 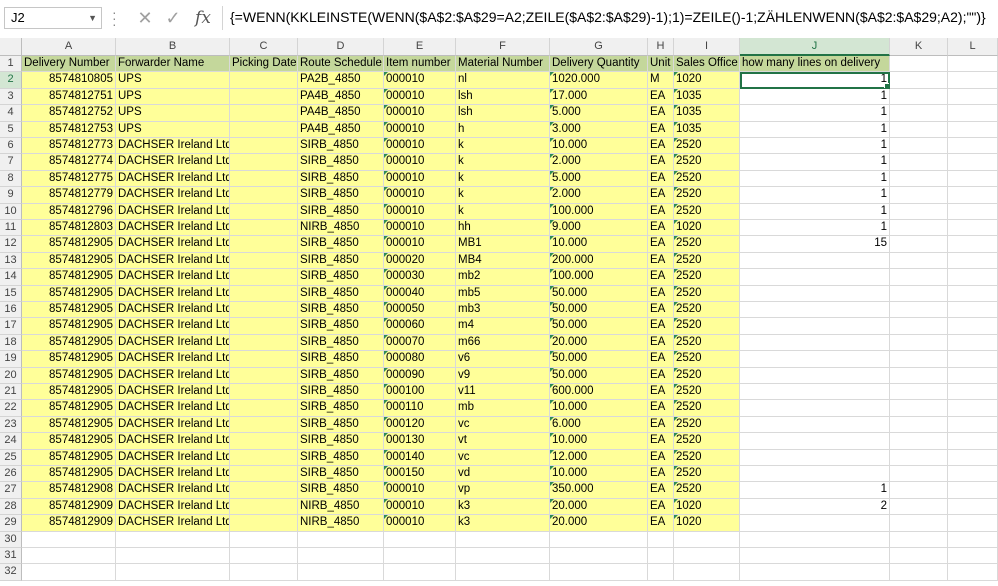 What do you see at coordinates (11, 195) in the screenshot?
I see `row-header-9: 9` at bounding box center [11, 195].